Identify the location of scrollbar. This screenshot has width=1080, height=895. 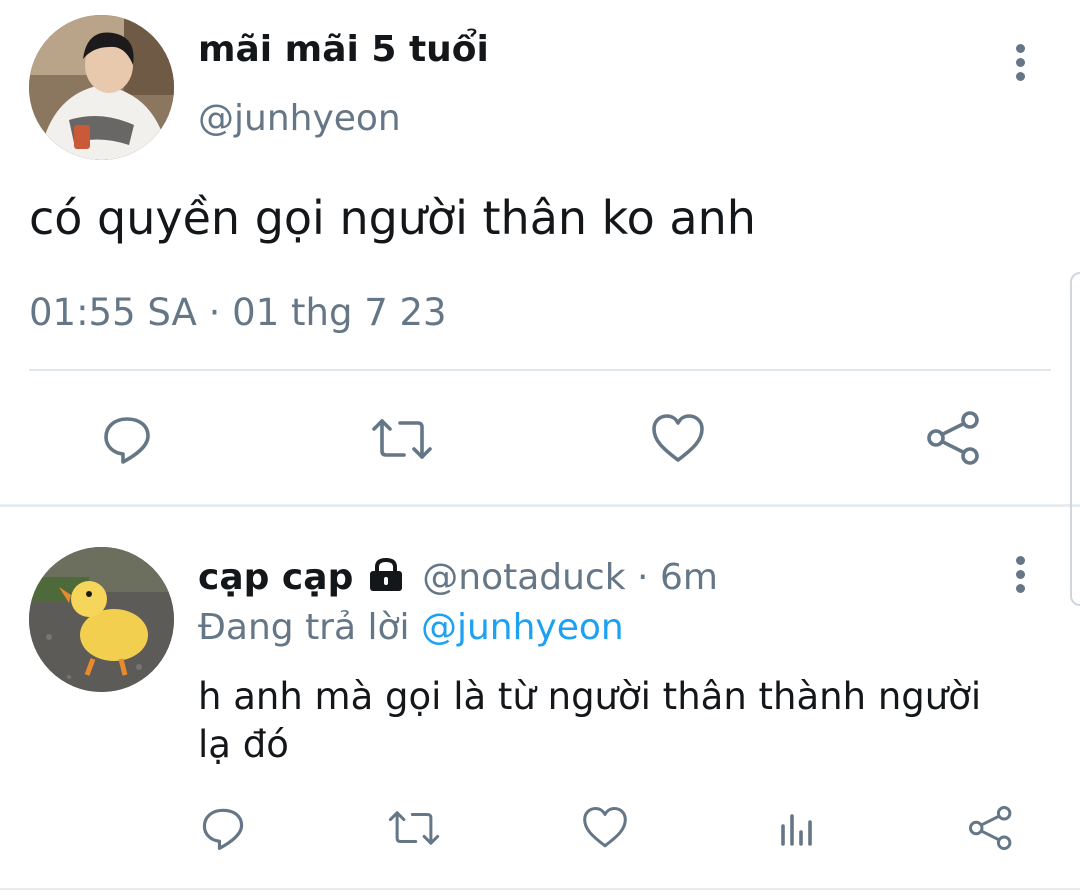
(1075, 439).